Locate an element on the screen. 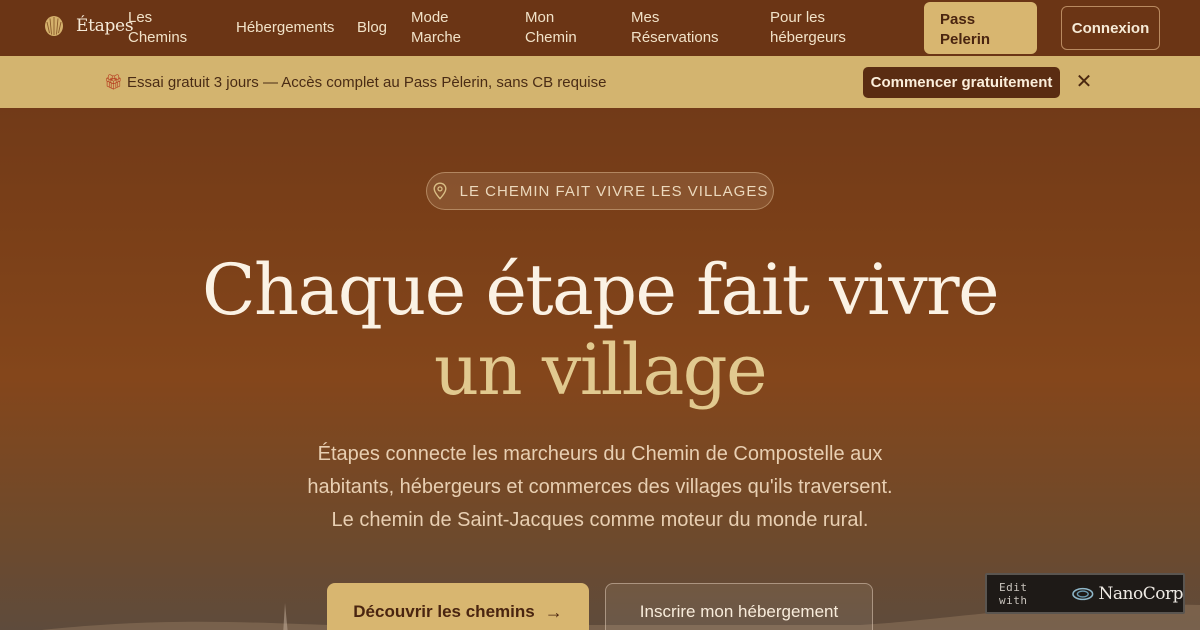 This screenshot has height=630, width=1200. nav-link-label: Blog is located at coordinates (372, 27).